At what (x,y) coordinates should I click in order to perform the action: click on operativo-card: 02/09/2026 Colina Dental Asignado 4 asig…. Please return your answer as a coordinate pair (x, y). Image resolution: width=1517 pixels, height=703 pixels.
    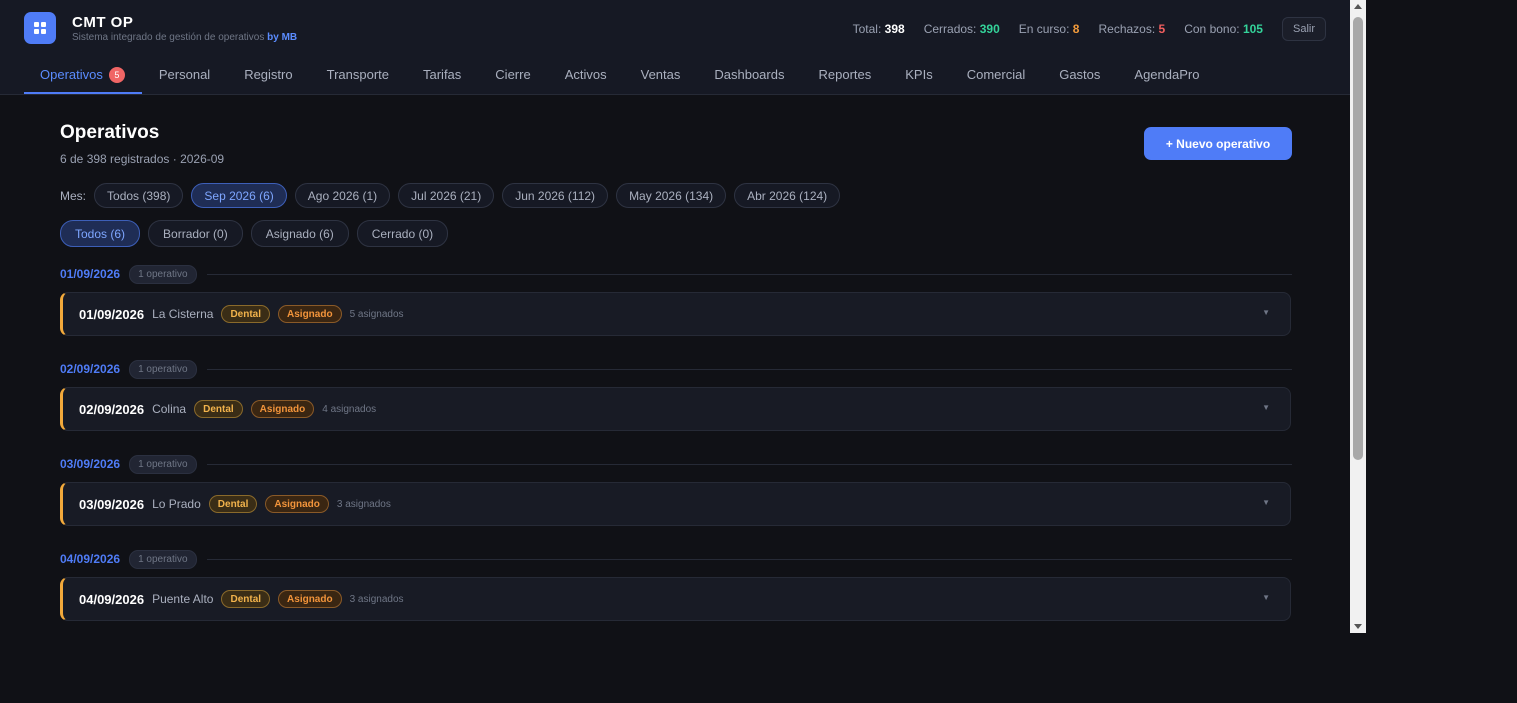
    Looking at the image, I should click on (675, 409).